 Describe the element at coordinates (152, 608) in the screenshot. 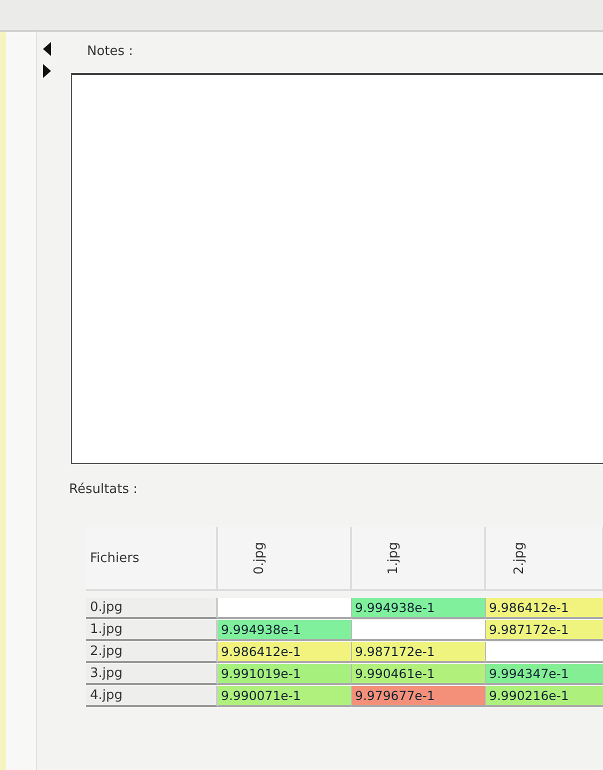

I see `row-header: 0.jpg` at that location.